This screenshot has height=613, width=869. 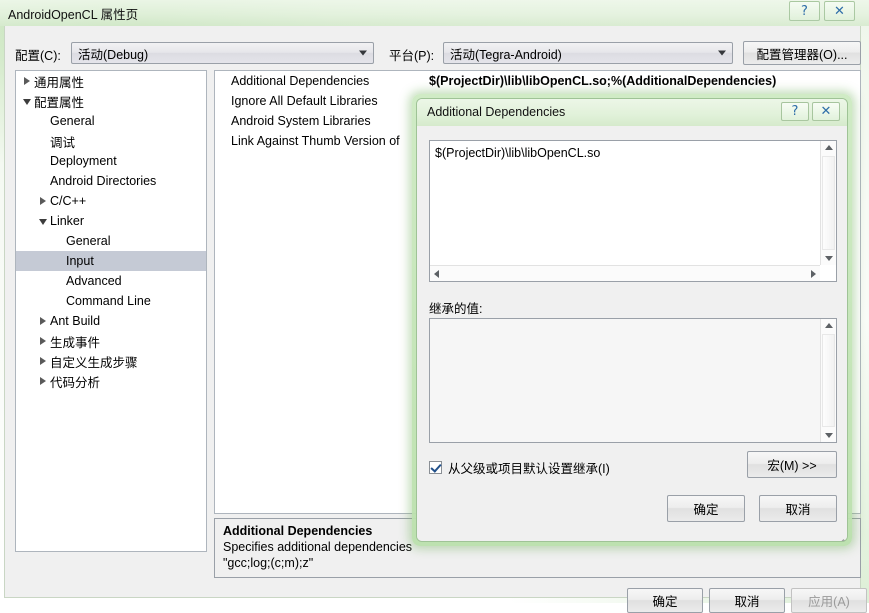 I want to click on inherited-vertical-scrollbar, so click(x=828, y=380).